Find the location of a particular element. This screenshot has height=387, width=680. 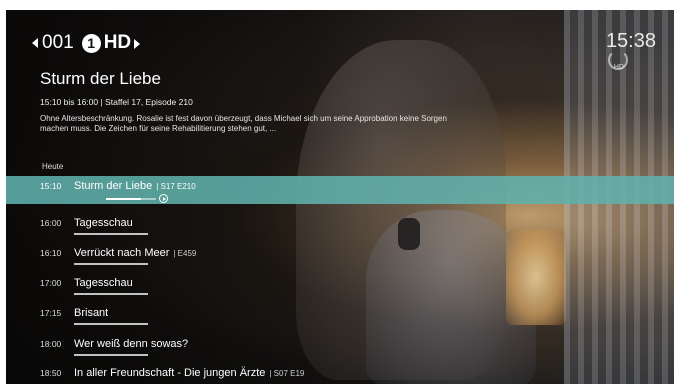

schedule-title: Brisant is located at coordinates (91, 313).